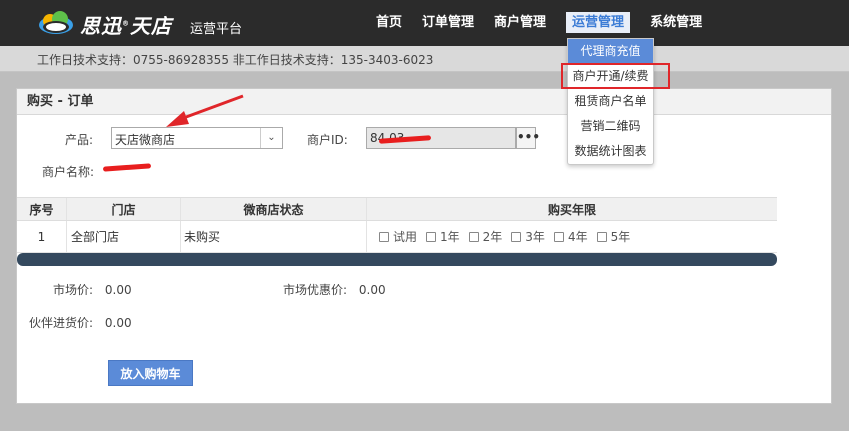  Describe the element at coordinates (42, 209) in the screenshot. I see `col-header-index: 序号` at that location.